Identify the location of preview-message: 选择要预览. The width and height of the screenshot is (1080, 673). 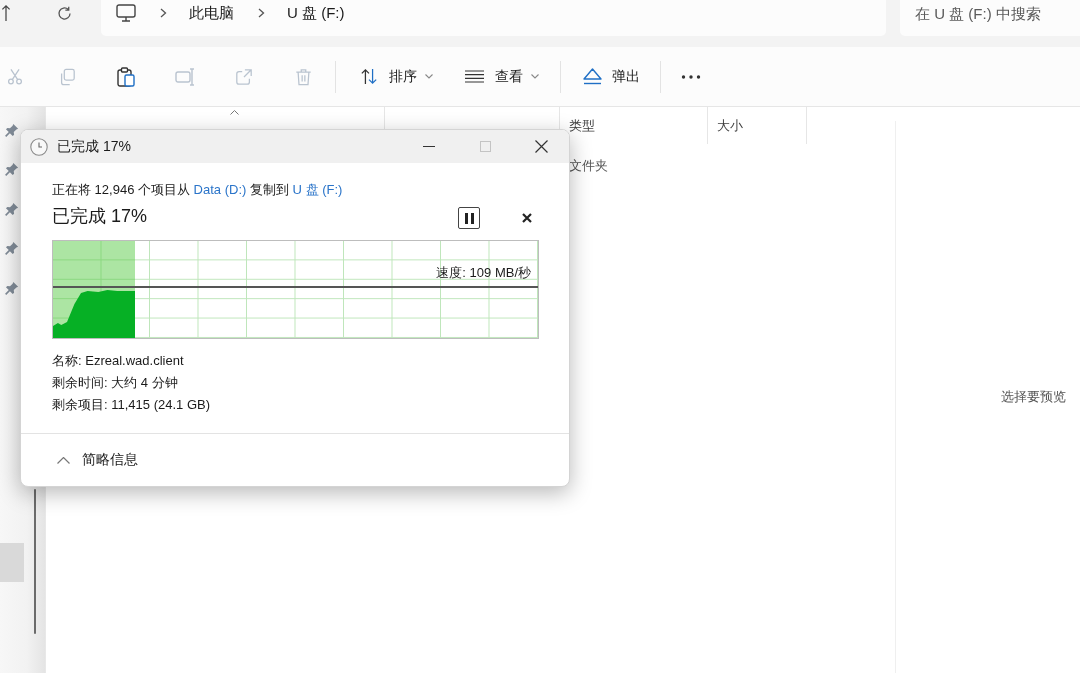
(1033, 397).